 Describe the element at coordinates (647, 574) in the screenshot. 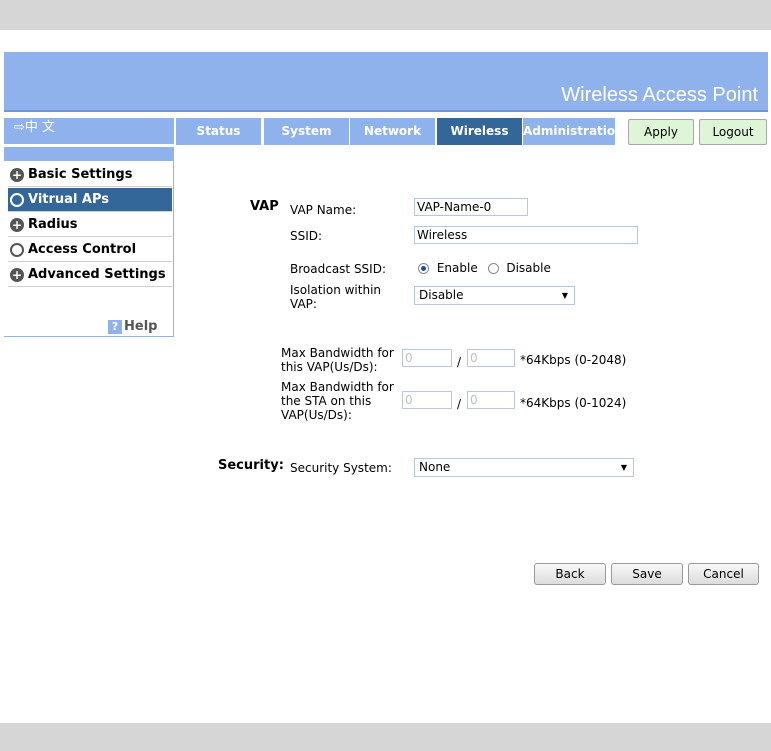

I see `save-button: Save` at that location.